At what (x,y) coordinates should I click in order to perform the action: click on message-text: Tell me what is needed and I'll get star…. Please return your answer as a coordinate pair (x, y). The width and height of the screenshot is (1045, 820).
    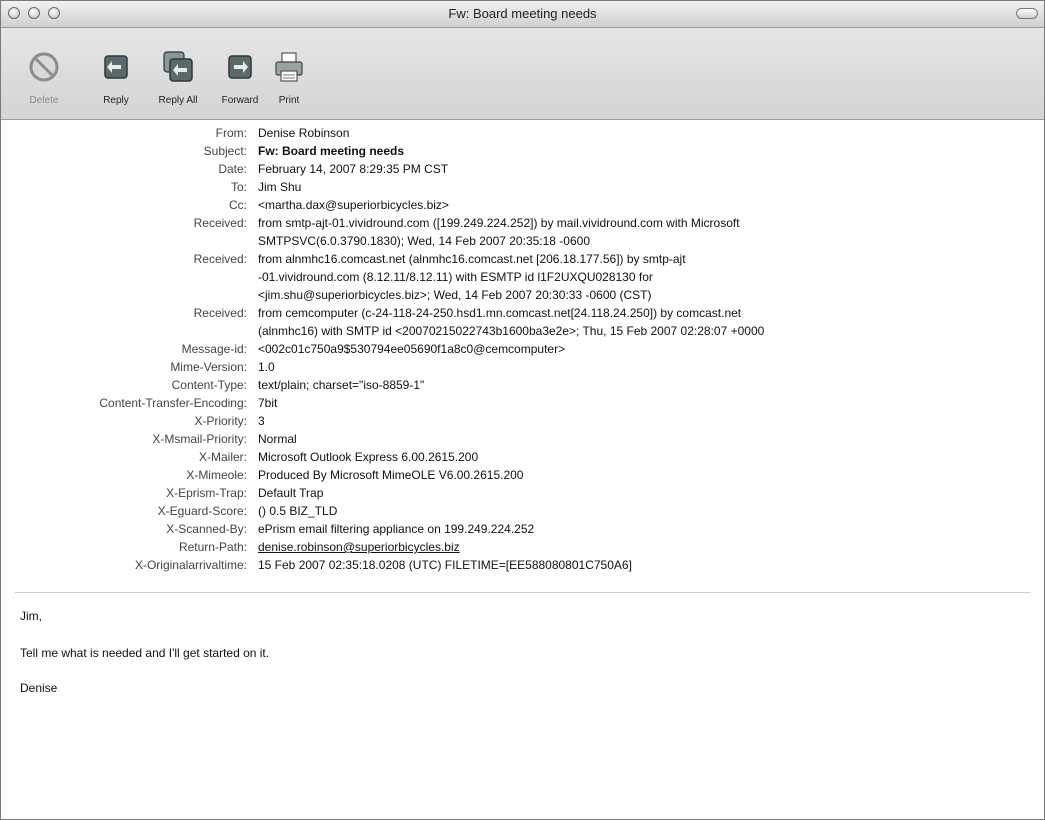
    Looking at the image, I should click on (145, 653).